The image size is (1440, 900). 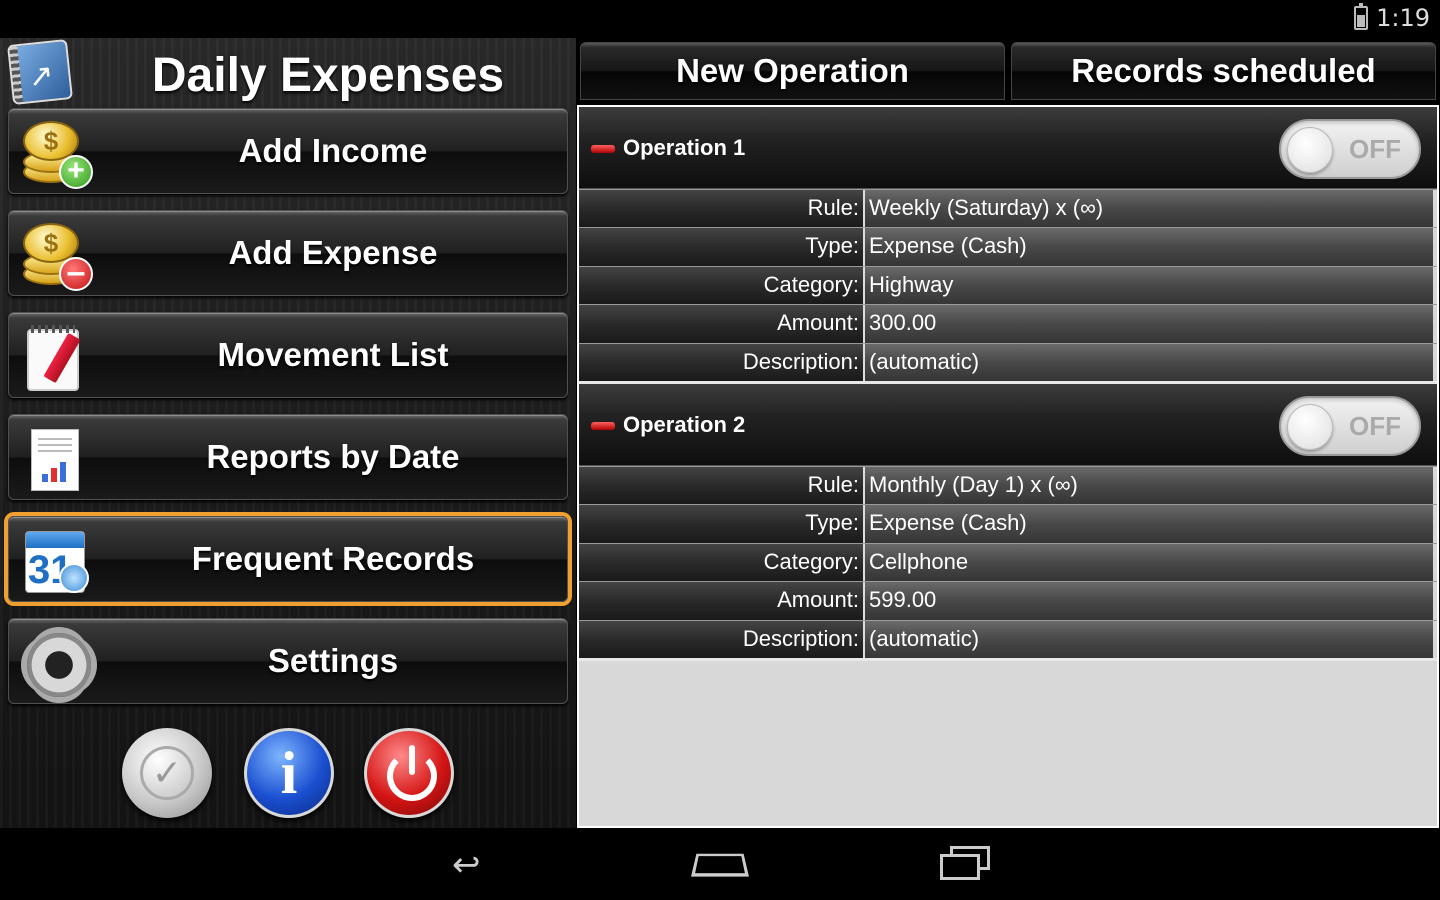 What do you see at coordinates (328, 75) in the screenshot?
I see `app-title: Daily Expenses` at bounding box center [328, 75].